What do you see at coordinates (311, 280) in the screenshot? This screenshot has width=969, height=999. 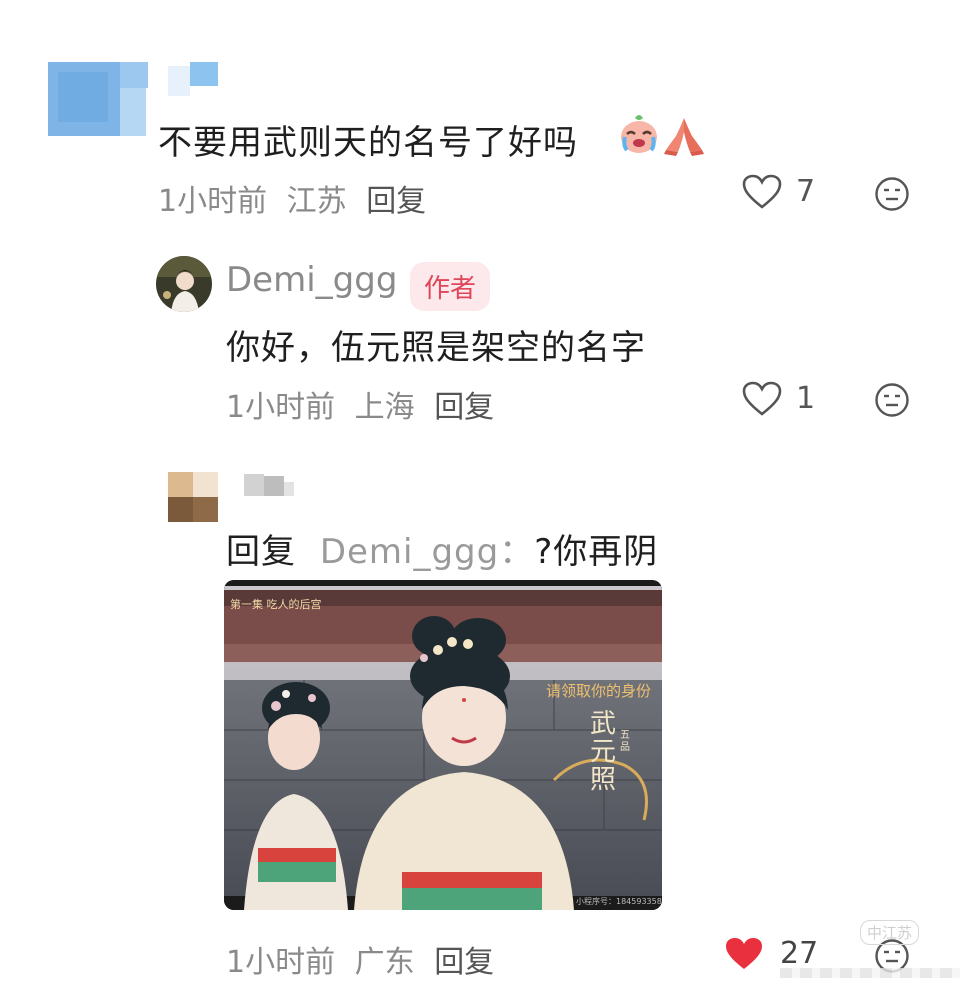 I see `author-username: Demi_ggg` at bounding box center [311, 280].